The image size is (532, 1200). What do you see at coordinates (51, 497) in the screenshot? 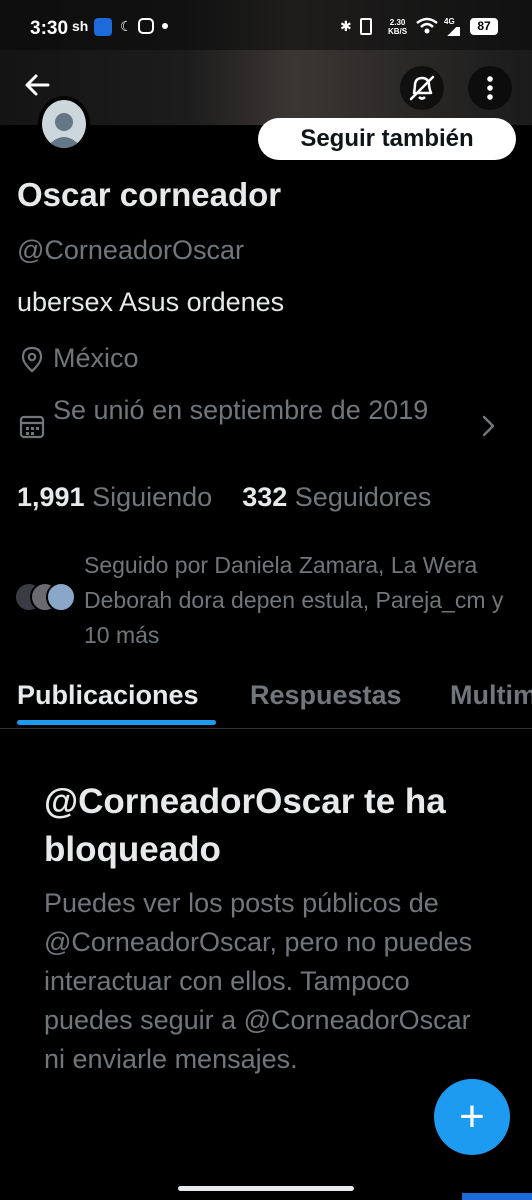
I see `following-count: 1,991` at bounding box center [51, 497].